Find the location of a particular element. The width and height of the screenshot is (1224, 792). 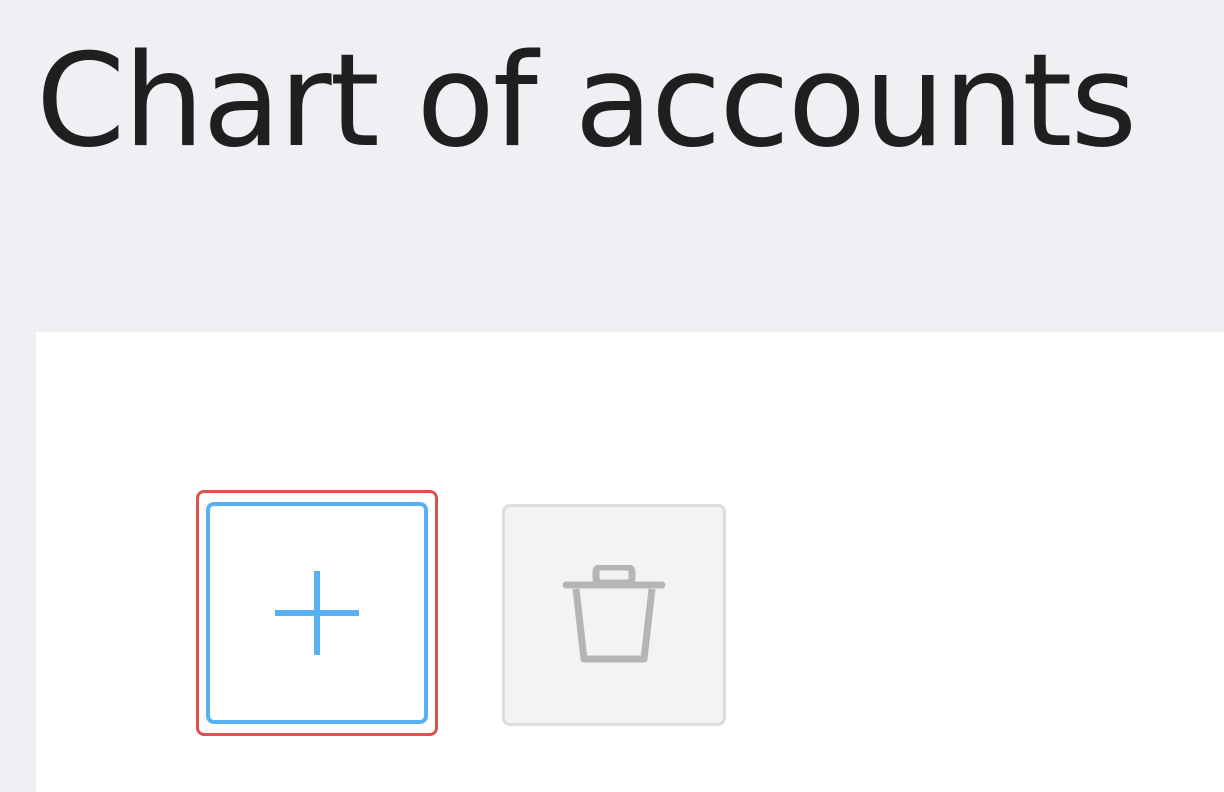

delete-account-button is located at coordinates (614, 615).